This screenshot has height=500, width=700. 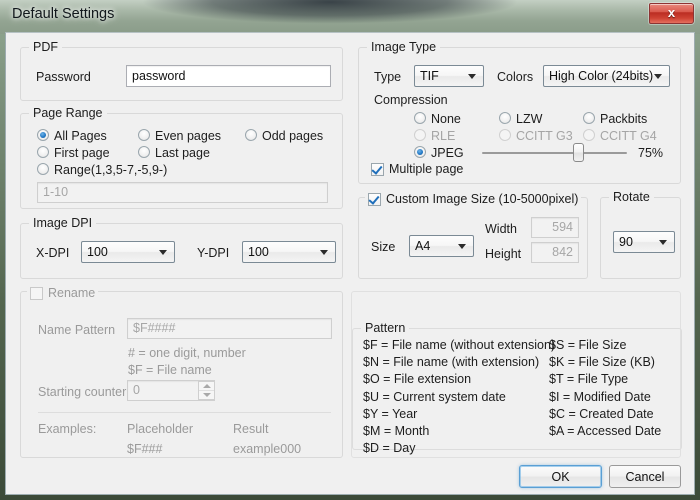 I want to click on example-placeholder-value: $F###, so click(x=145, y=449).